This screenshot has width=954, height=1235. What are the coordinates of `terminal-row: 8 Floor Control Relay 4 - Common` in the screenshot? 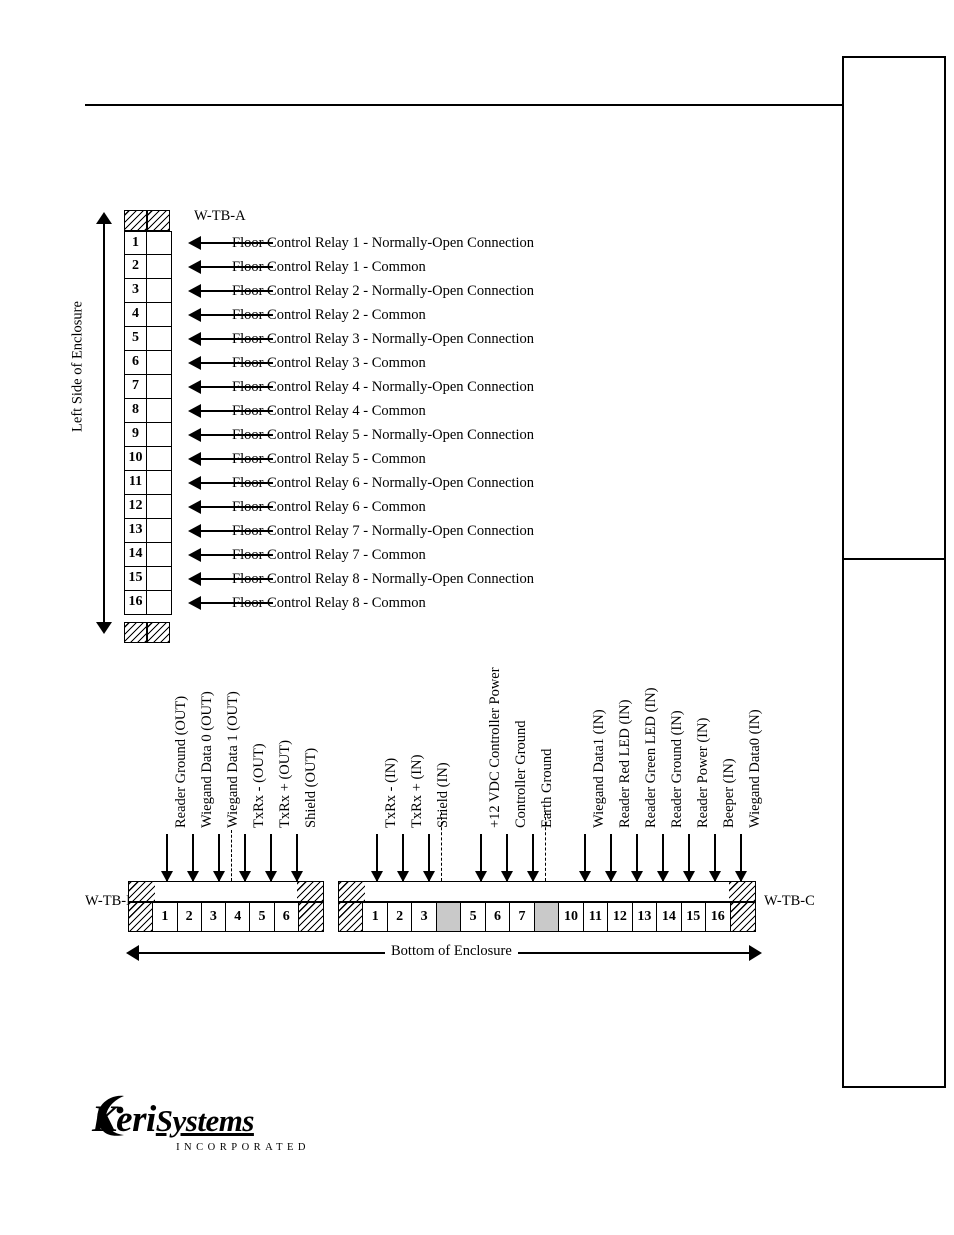 It's located at (275, 411).